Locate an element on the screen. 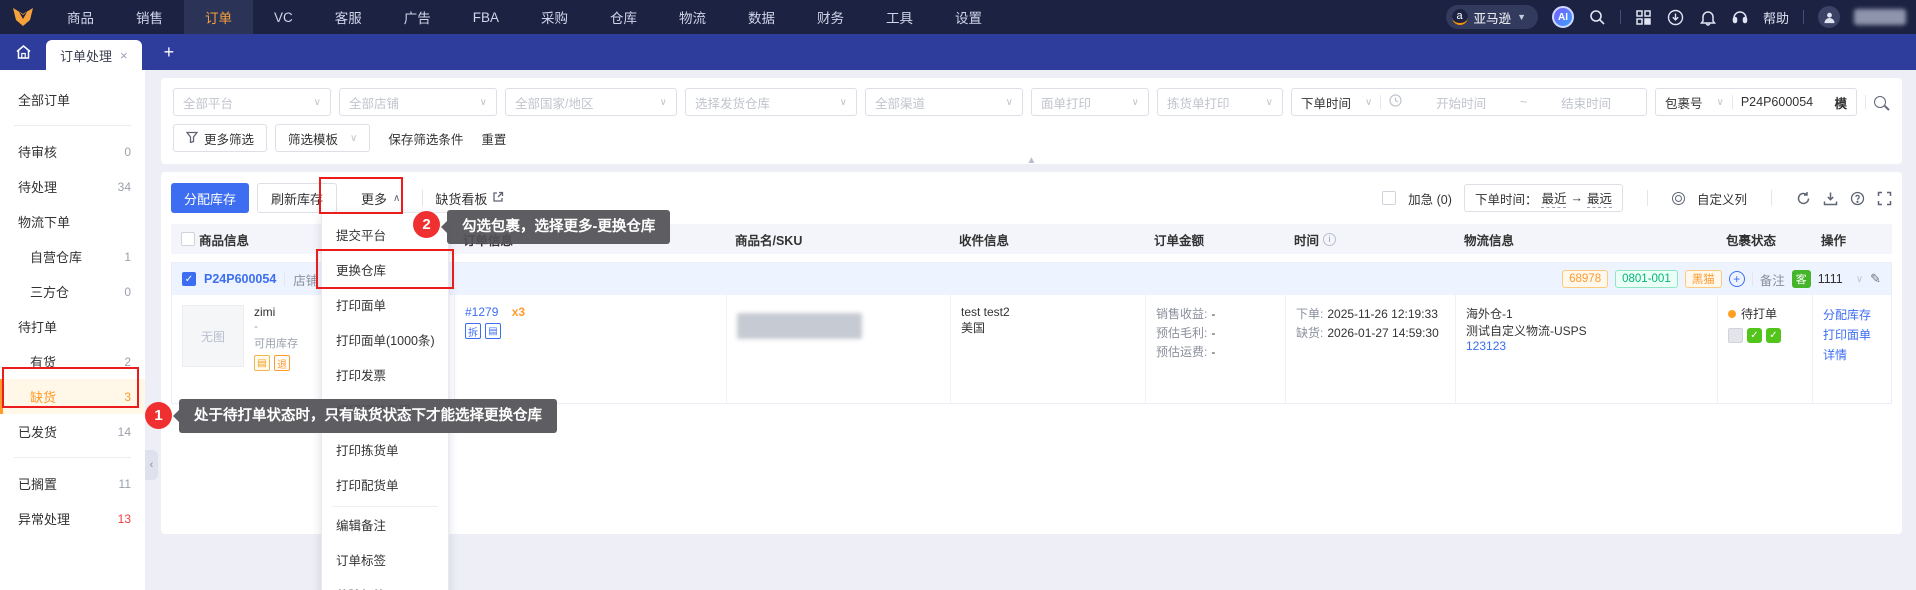 This screenshot has height=590, width=1916. nav-item-logistics: 物流 is located at coordinates (692, 17).